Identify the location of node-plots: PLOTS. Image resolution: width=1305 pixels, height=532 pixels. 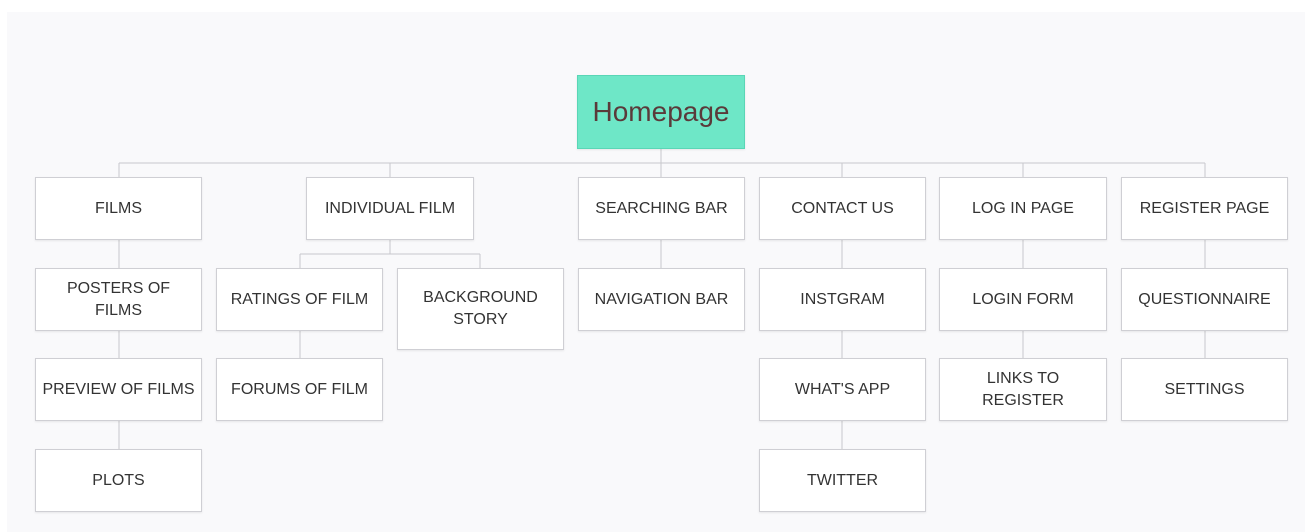
(118, 480).